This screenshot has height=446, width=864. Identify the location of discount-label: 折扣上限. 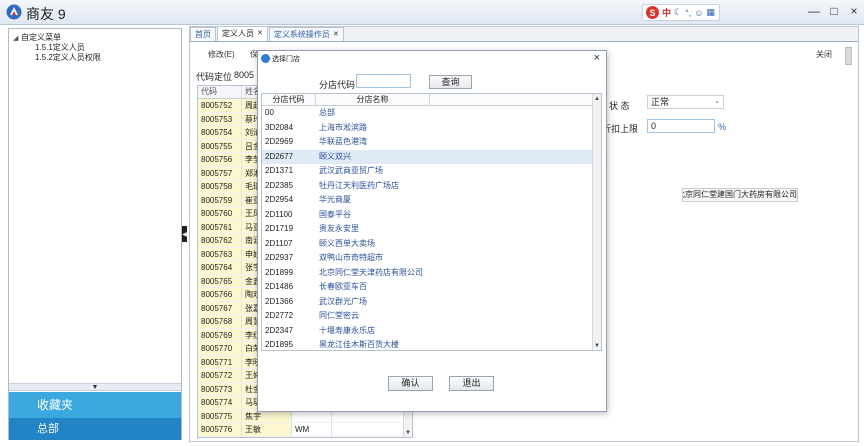
(620, 129).